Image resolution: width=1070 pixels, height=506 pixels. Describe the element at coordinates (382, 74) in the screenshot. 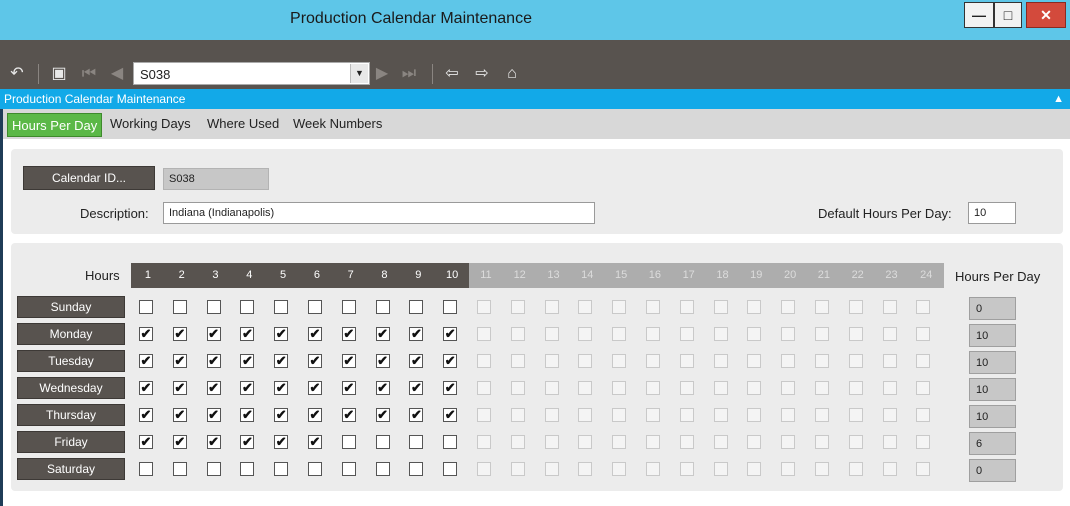

I see `next-record-icon: ▶` at that location.